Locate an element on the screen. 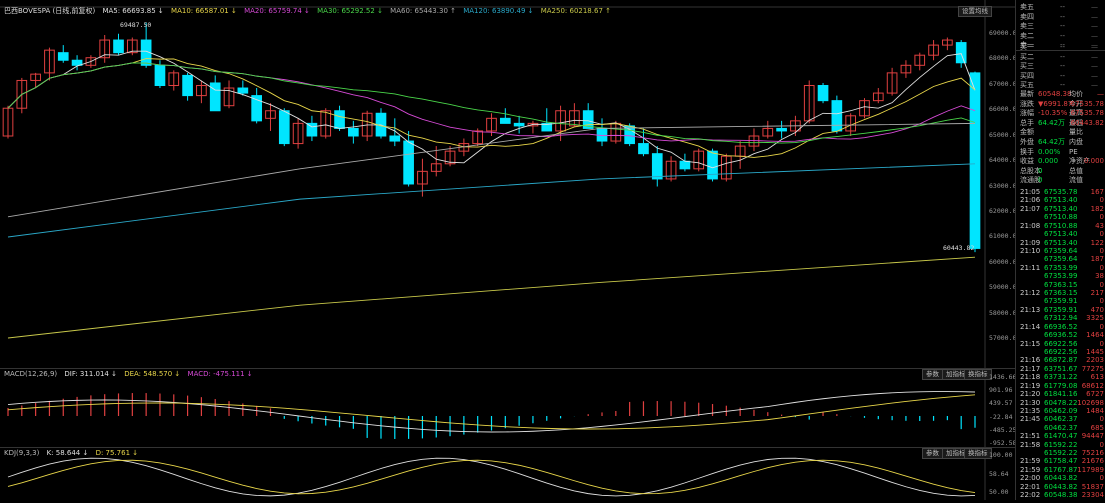 The image size is (1105, 503). kdj-switch-indicator-button: 换指标 is located at coordinates (978, 453).